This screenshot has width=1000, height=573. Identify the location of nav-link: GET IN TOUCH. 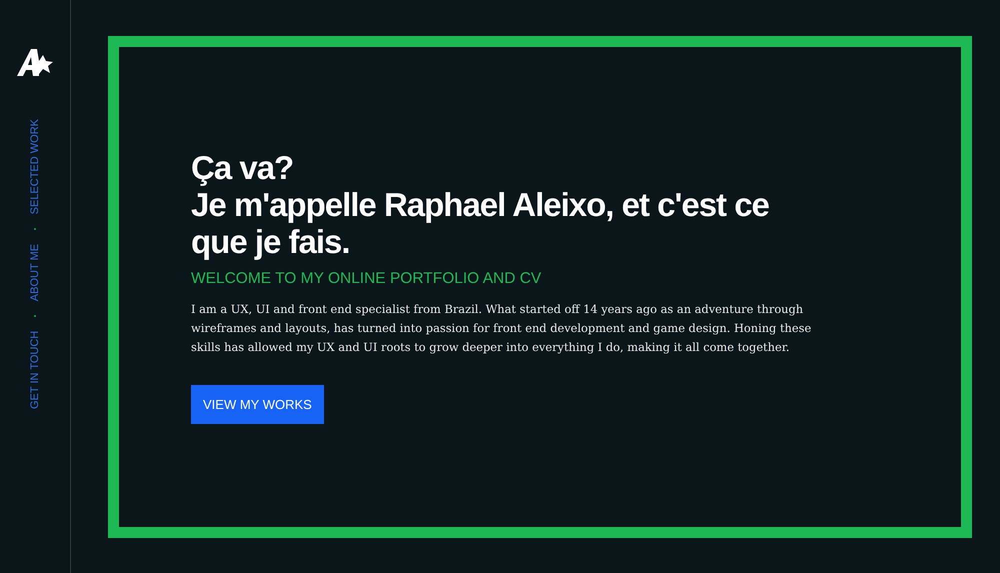
(35, 369).